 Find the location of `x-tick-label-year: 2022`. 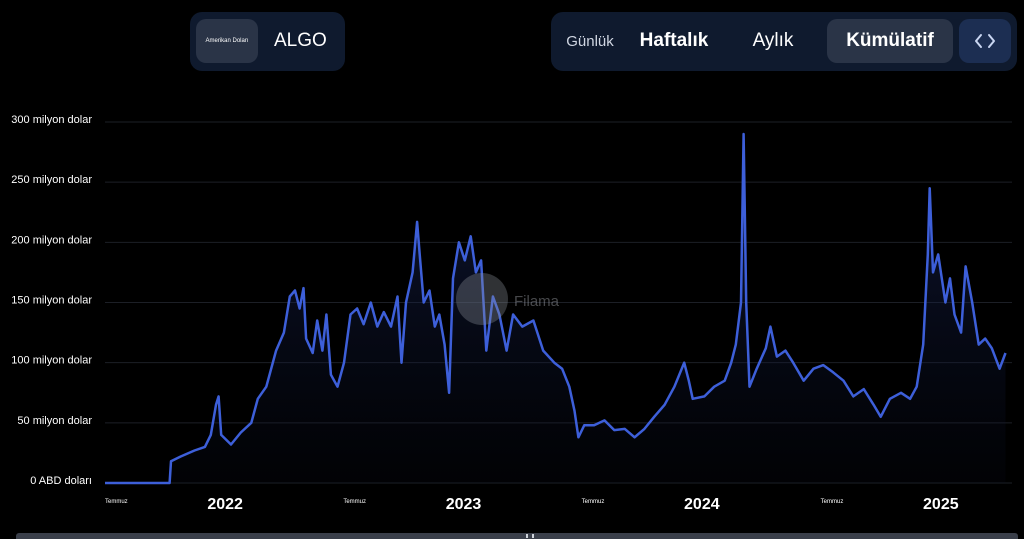

x-tick-label-year: 2022 is located at coordinates (225, 504).